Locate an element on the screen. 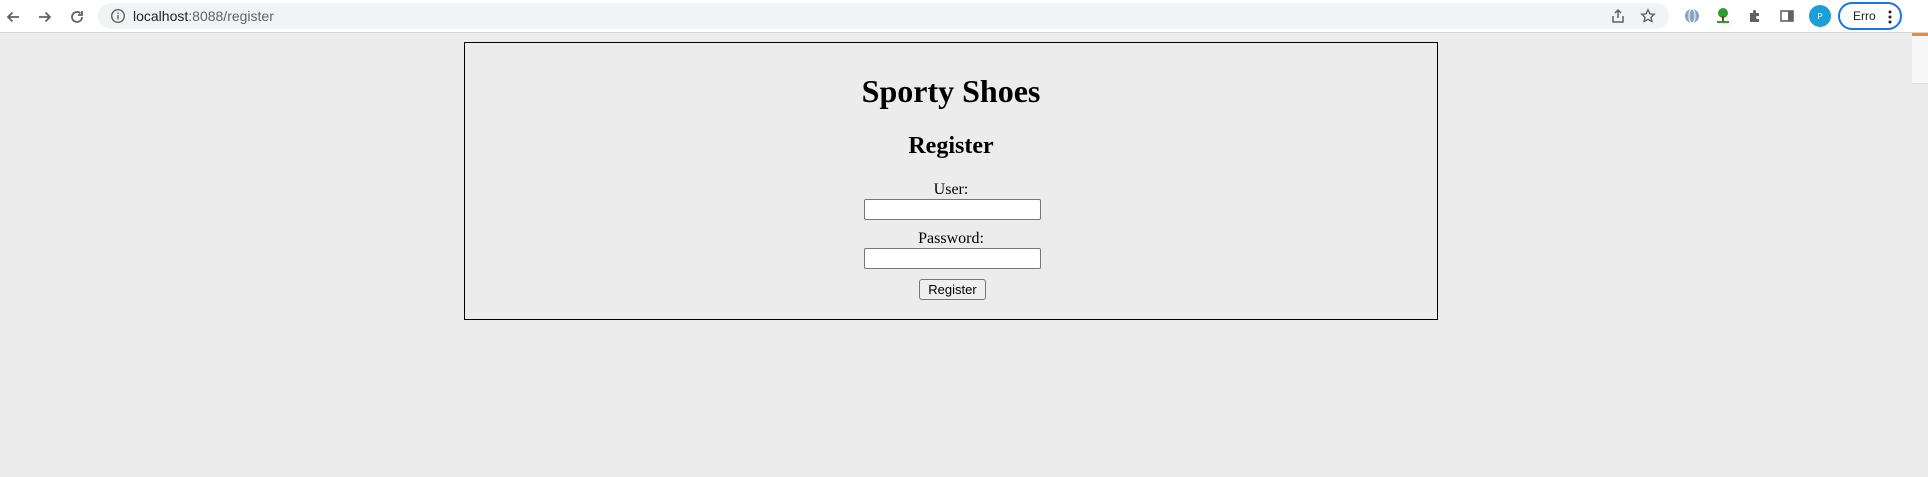  info-icon is located at coordinates (118, 16).